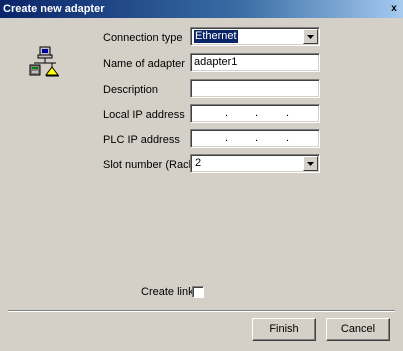 Image resolution: width=403 pixels, height=351 pixels. Describe the element at coordinates (131, 90) in the screenshot. I see `description-label: Description` at that location.